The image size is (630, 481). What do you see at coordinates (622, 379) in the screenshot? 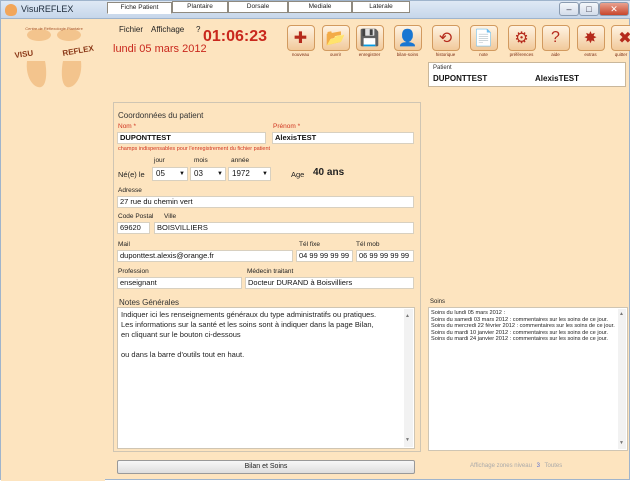
I see `soins-scrollbar: ▲ ▼` at bounding box center [622, 379].